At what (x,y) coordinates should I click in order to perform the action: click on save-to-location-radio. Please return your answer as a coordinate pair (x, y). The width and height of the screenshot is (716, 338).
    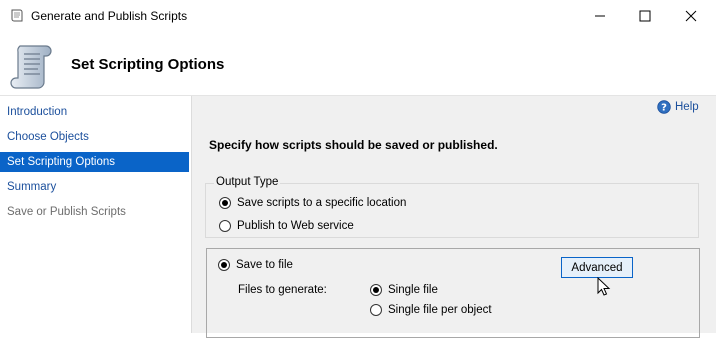
    Looking at the image, I should click on (225, 203).